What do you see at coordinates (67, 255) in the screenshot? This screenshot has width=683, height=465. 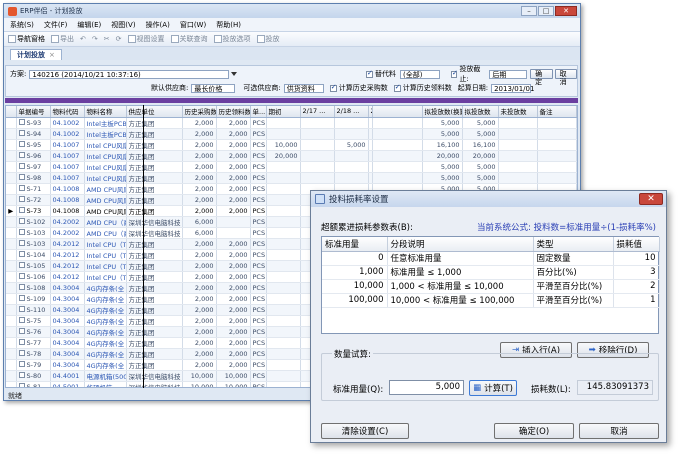 I see `grid-cell: 04.2012` at bounding box center [67, 255].